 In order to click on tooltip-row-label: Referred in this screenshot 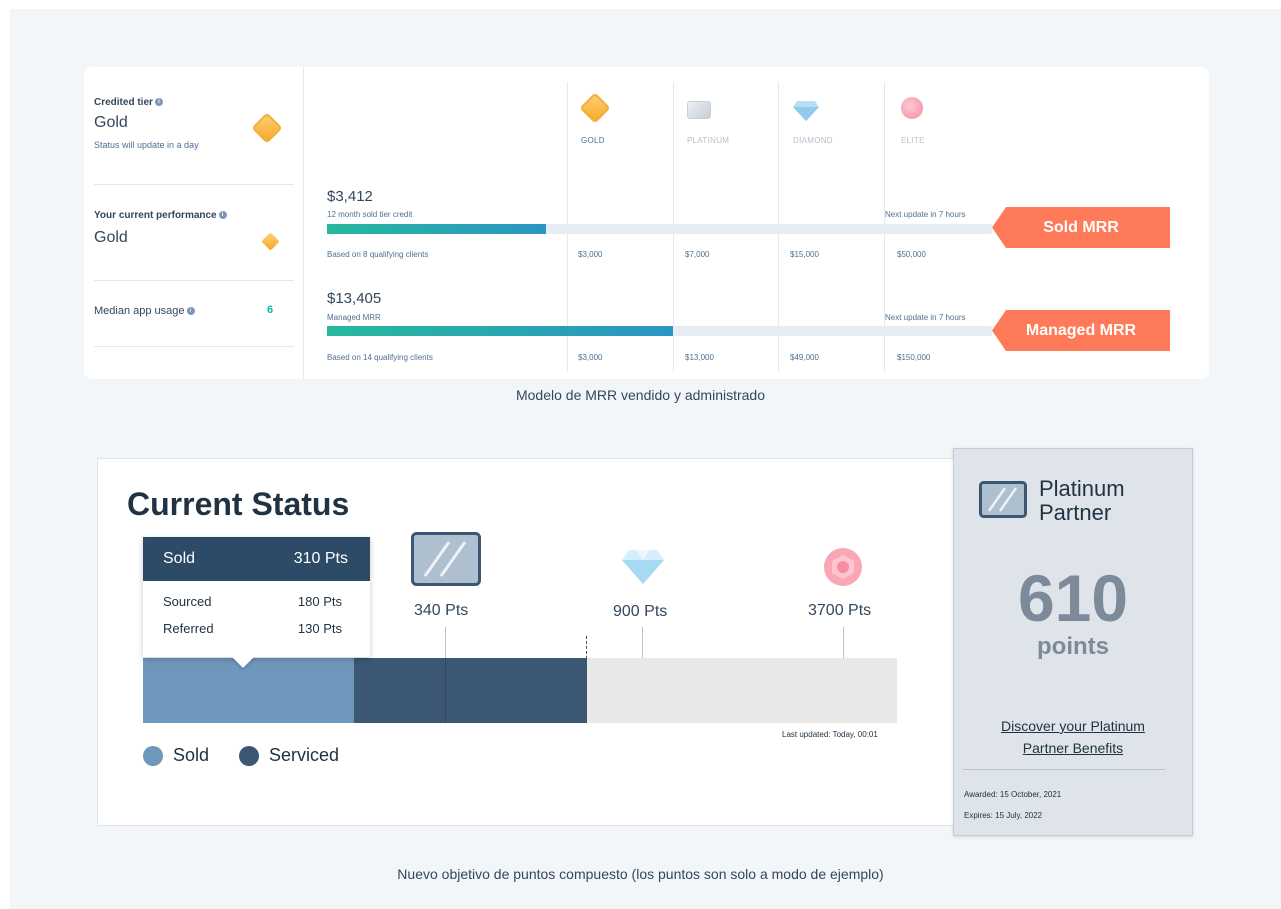, I will do `click(188, 628)`.